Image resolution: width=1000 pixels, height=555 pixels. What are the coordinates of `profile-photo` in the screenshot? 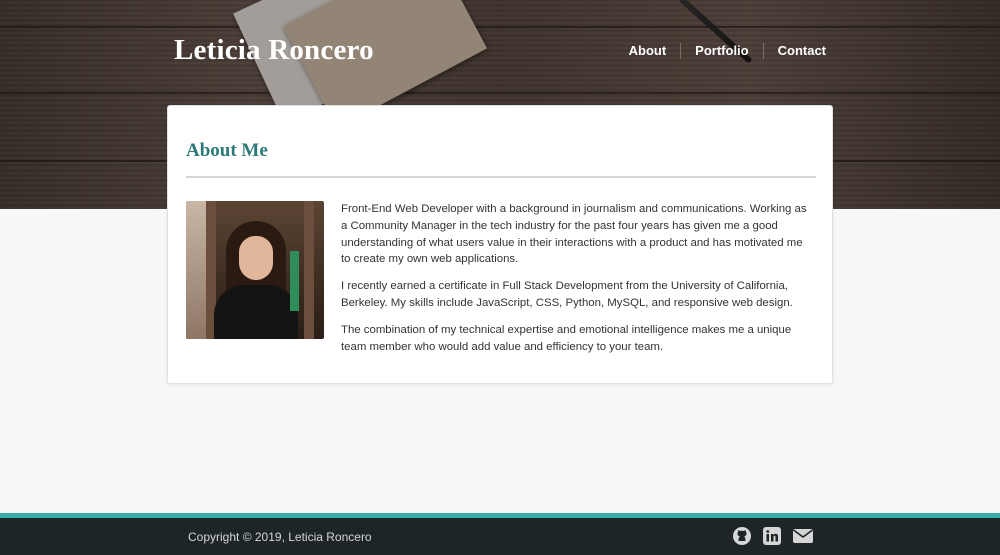 It's located at (255, 270).